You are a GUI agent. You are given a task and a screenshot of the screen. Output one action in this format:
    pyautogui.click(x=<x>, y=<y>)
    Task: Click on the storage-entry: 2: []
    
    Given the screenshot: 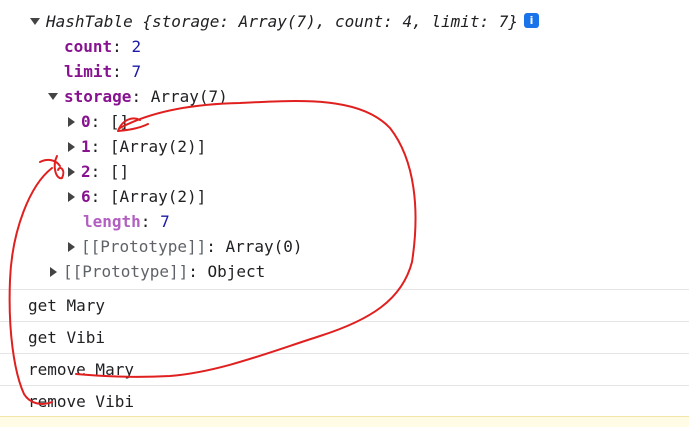 What is the action you would take?
    pyautogui.click(x=98, y=172)
    